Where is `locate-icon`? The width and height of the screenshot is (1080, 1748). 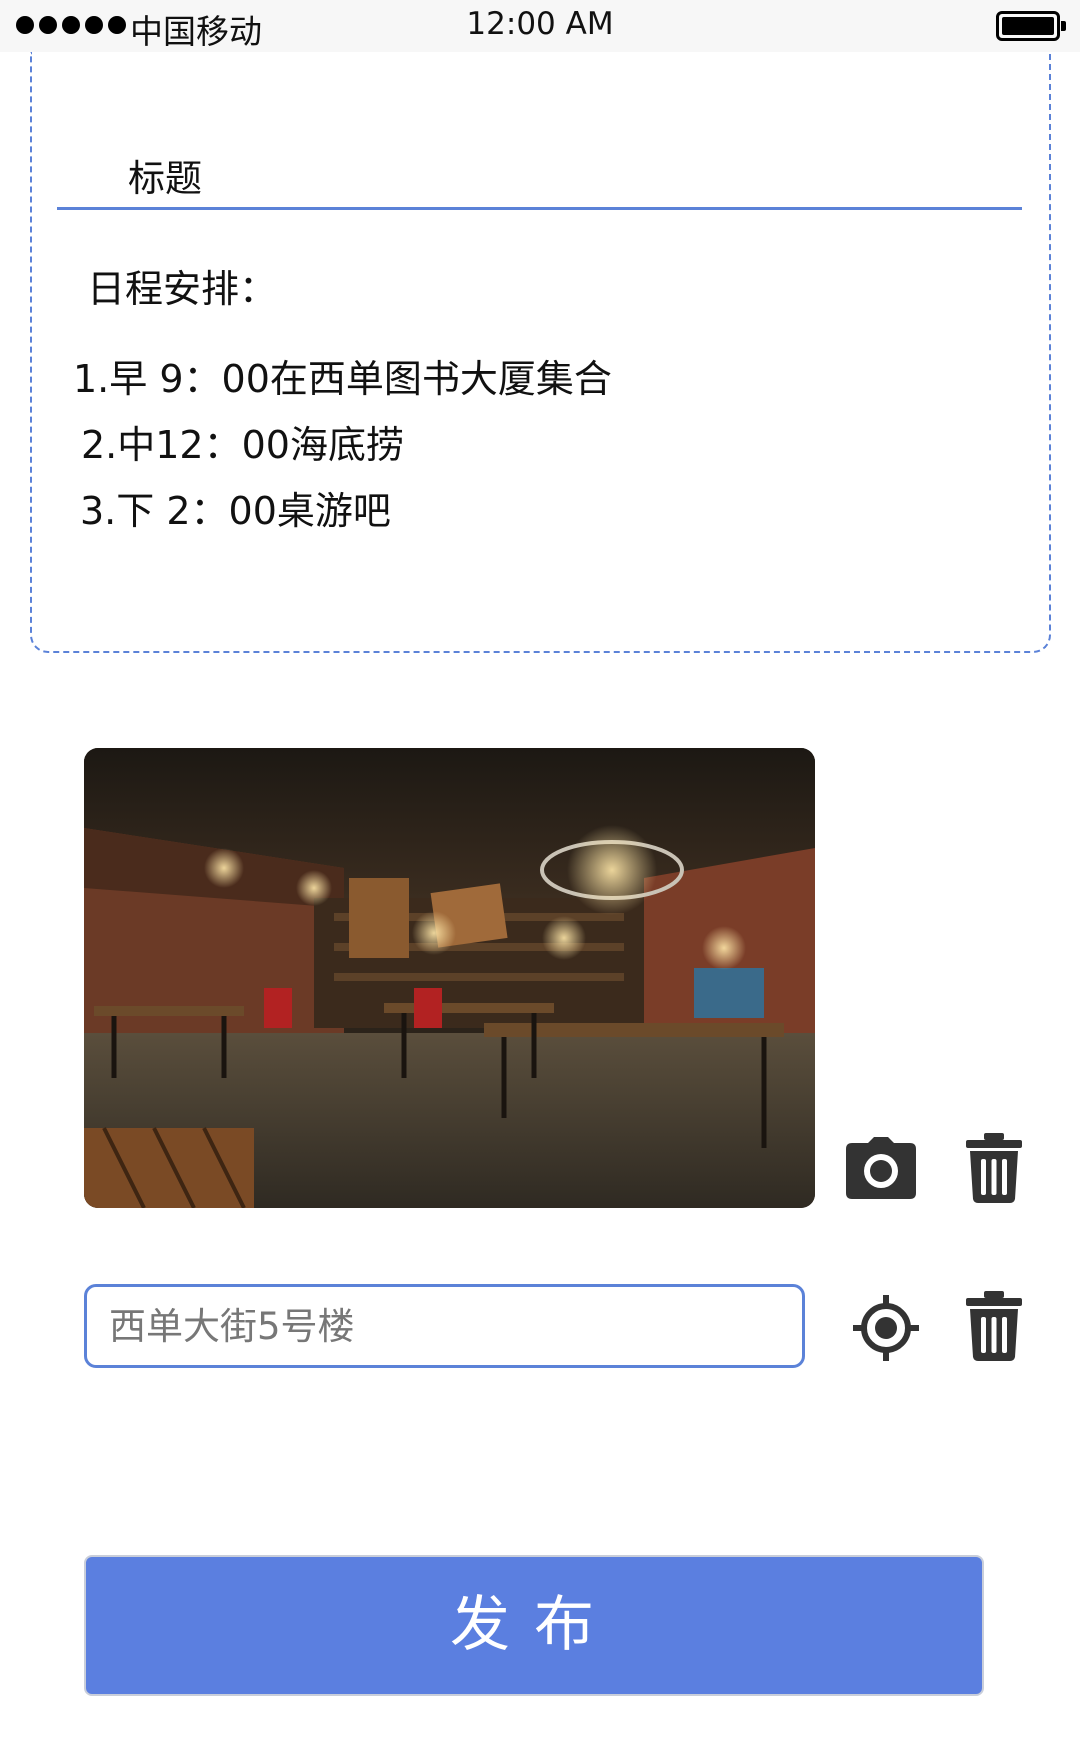 locate-icon is located at coordinates (886, 1330).